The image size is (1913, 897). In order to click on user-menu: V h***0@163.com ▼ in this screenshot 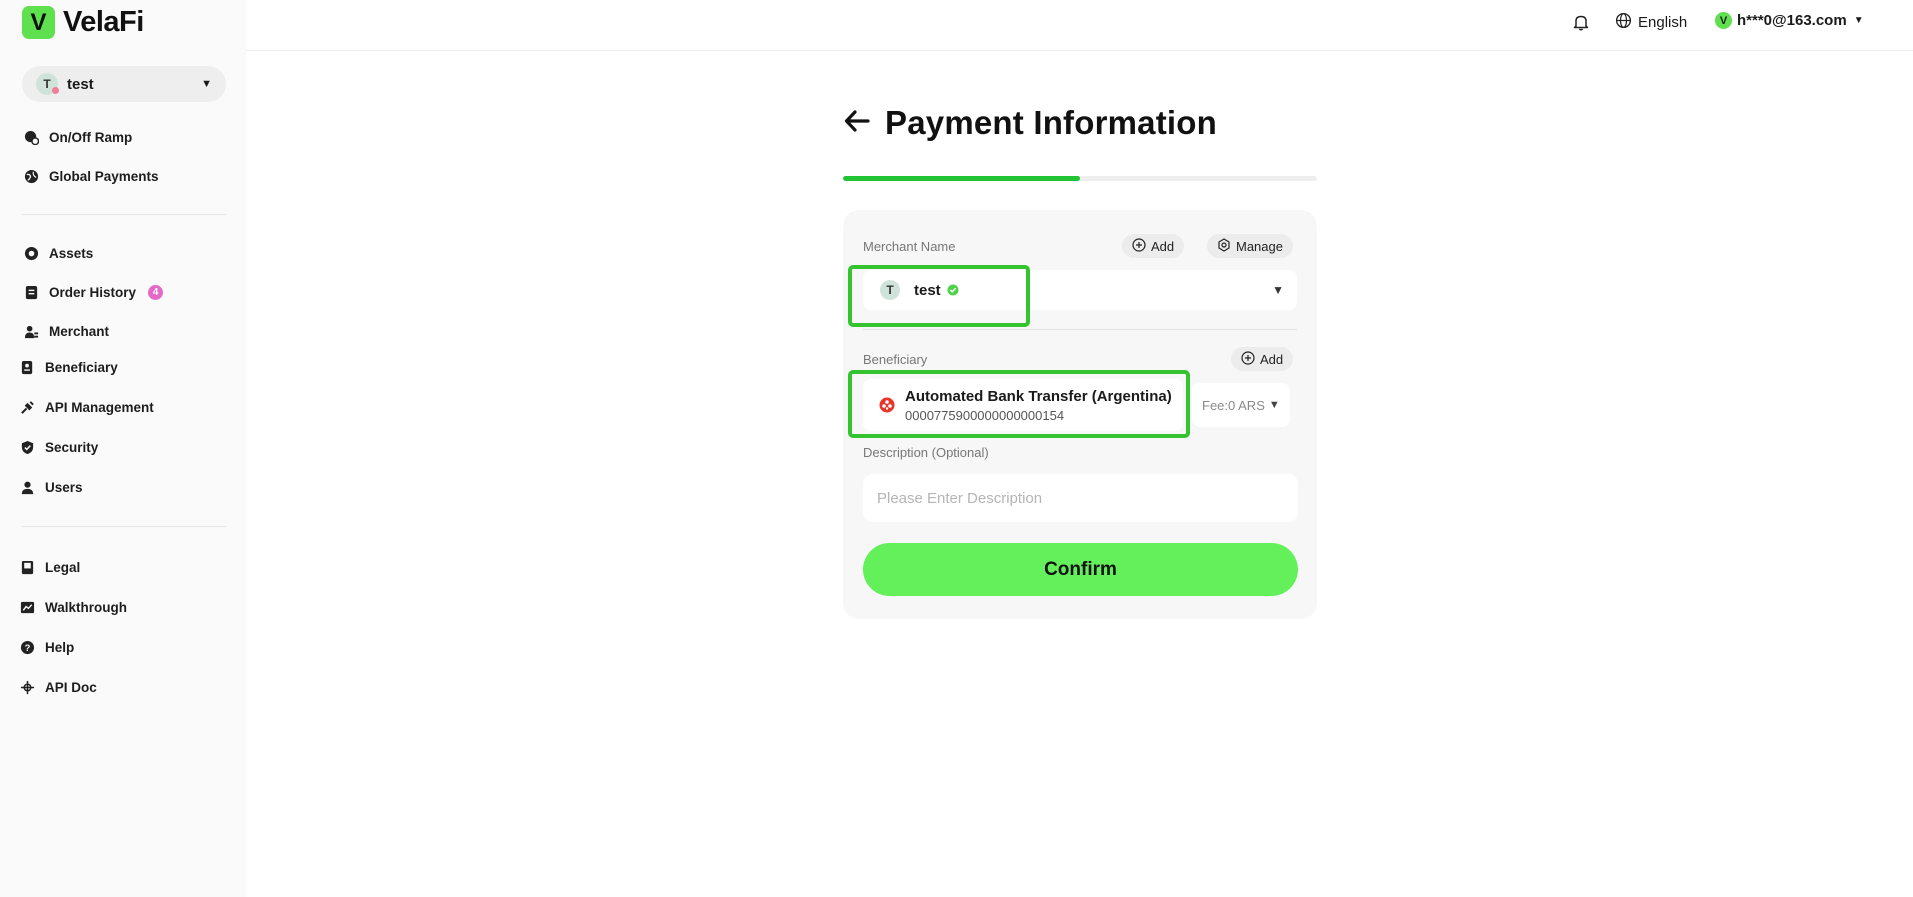, I will do `click(1789, 20)`.